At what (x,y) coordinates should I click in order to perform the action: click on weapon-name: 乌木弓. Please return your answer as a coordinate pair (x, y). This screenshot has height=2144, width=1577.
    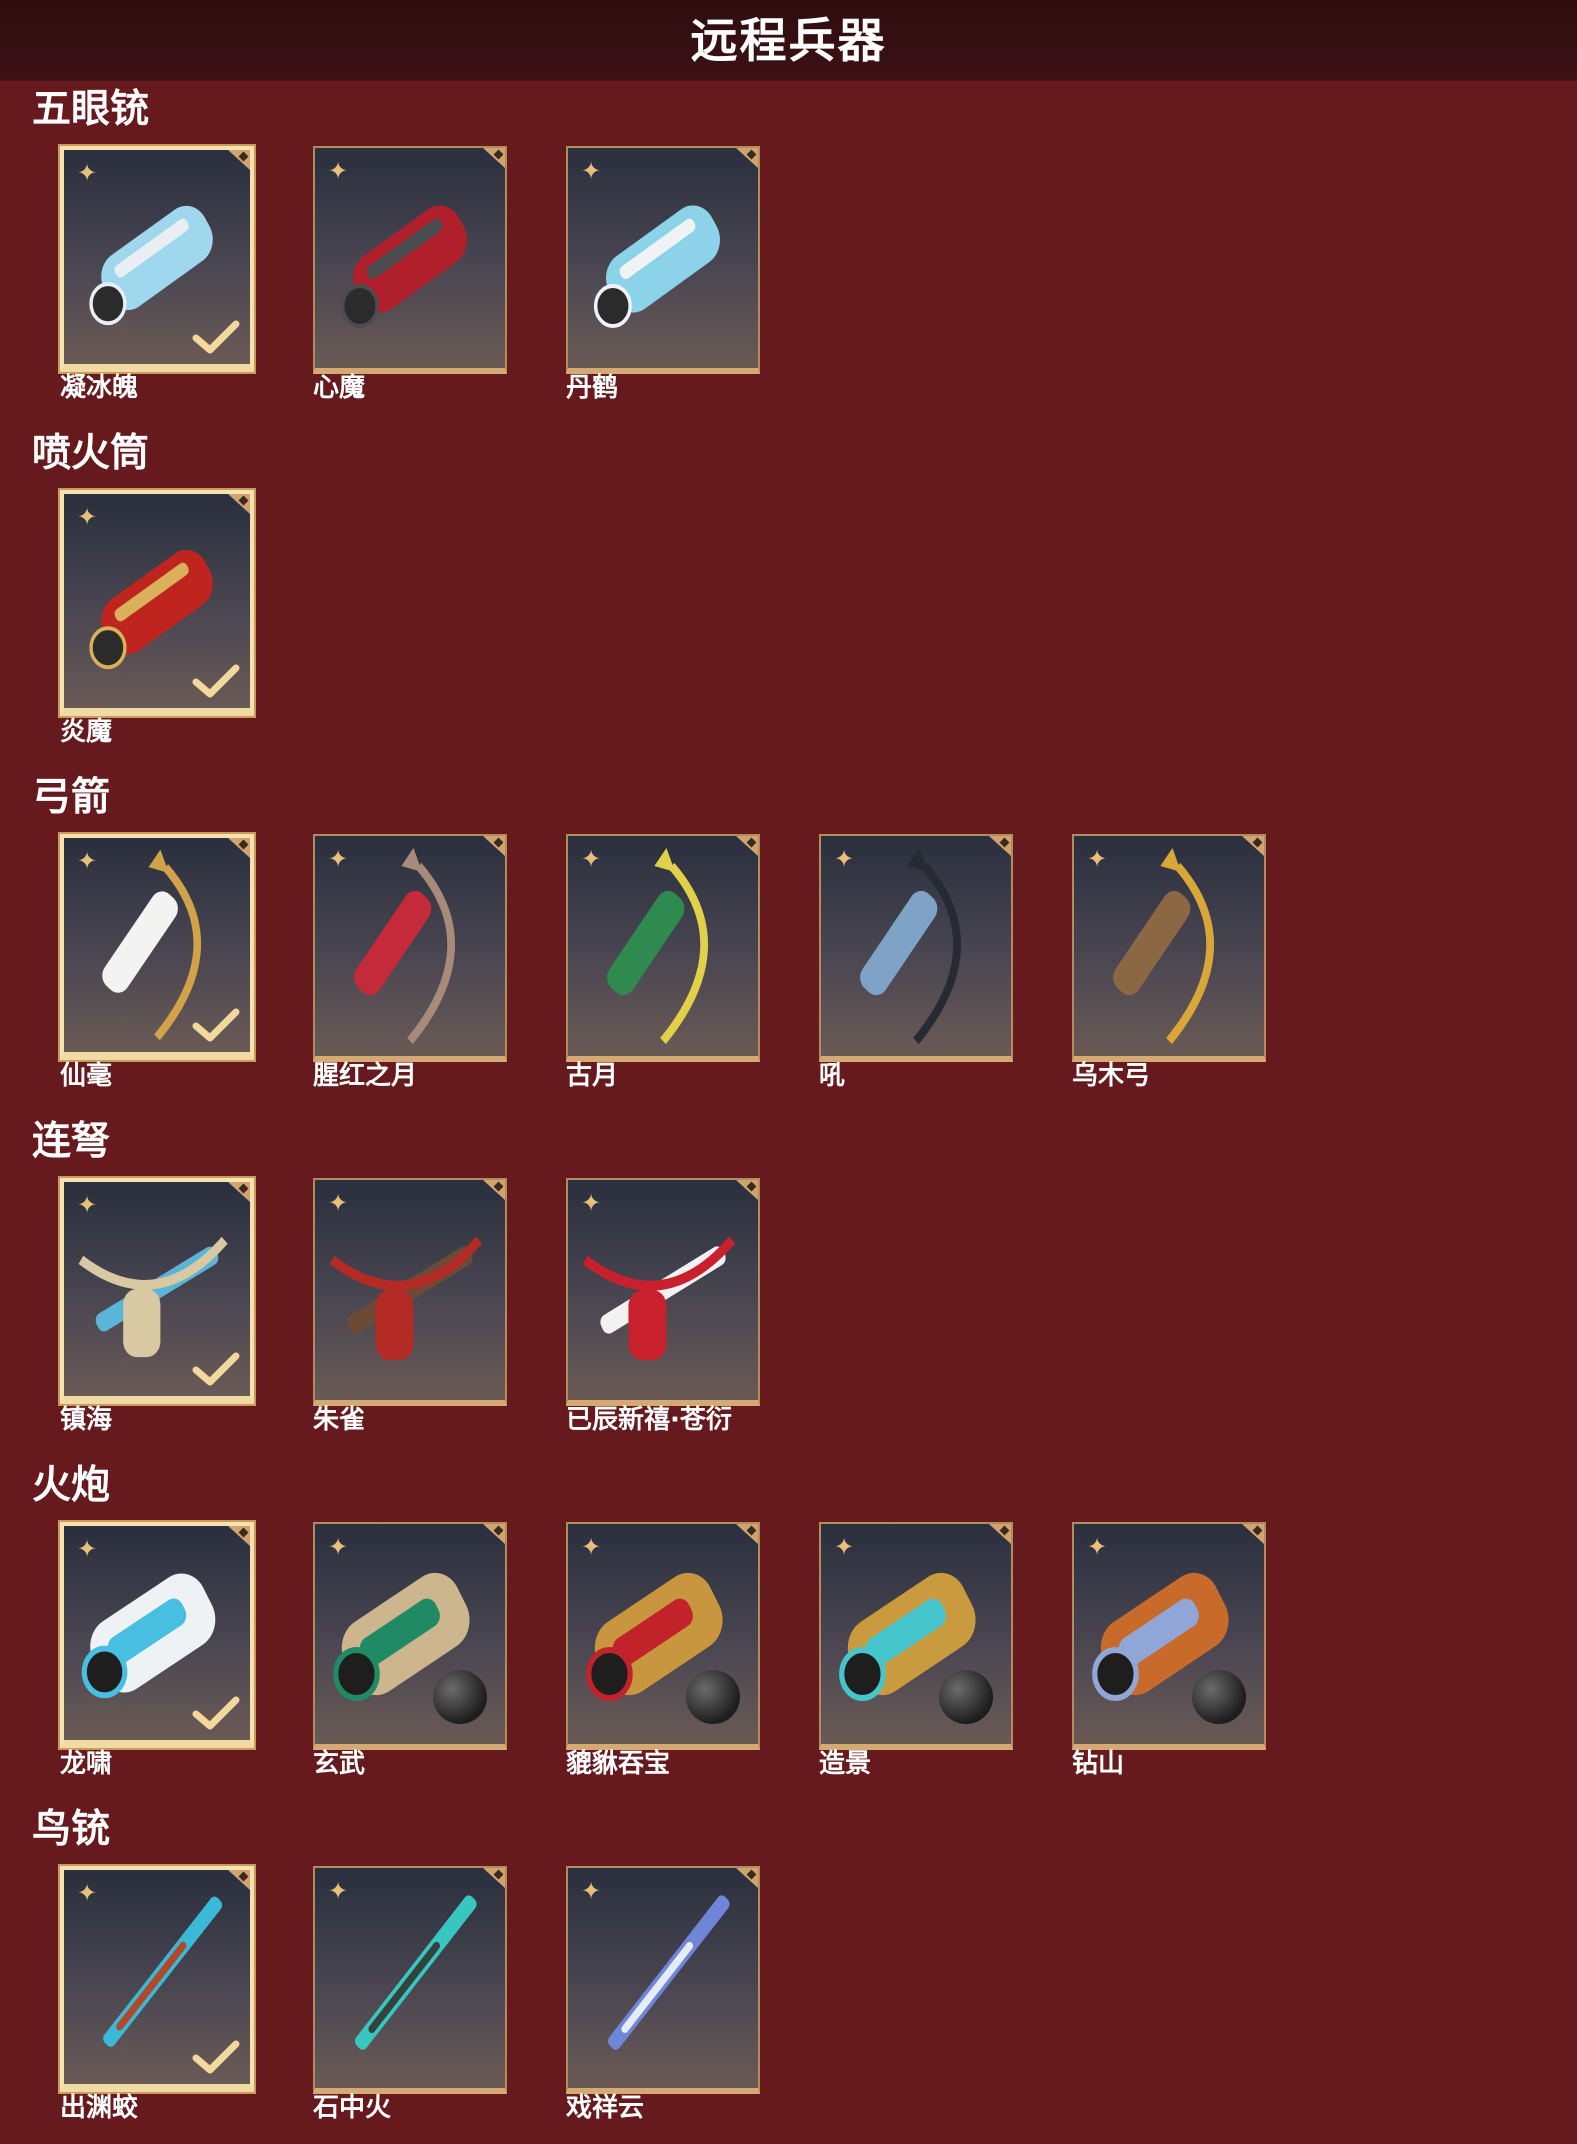
    Looking at the image, I should click on (1111, 1076).